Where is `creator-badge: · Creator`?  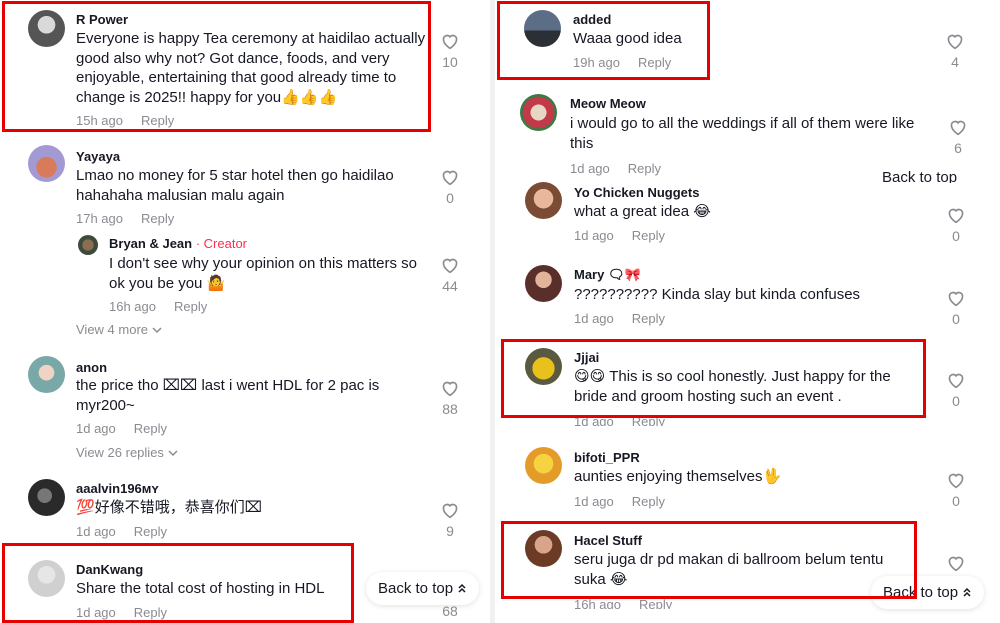 creator-badge: · Creator is located at coordinates (221, 243).